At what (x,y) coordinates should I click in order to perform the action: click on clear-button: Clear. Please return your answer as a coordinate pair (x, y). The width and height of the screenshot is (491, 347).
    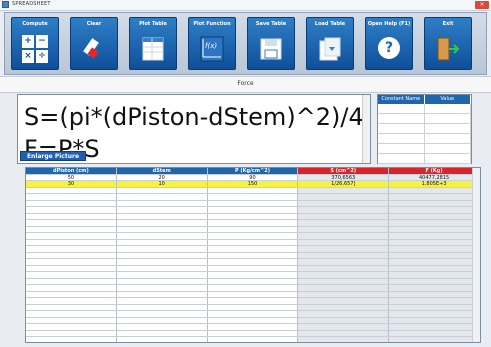
    Looking at the image, I should click on (94, 43).